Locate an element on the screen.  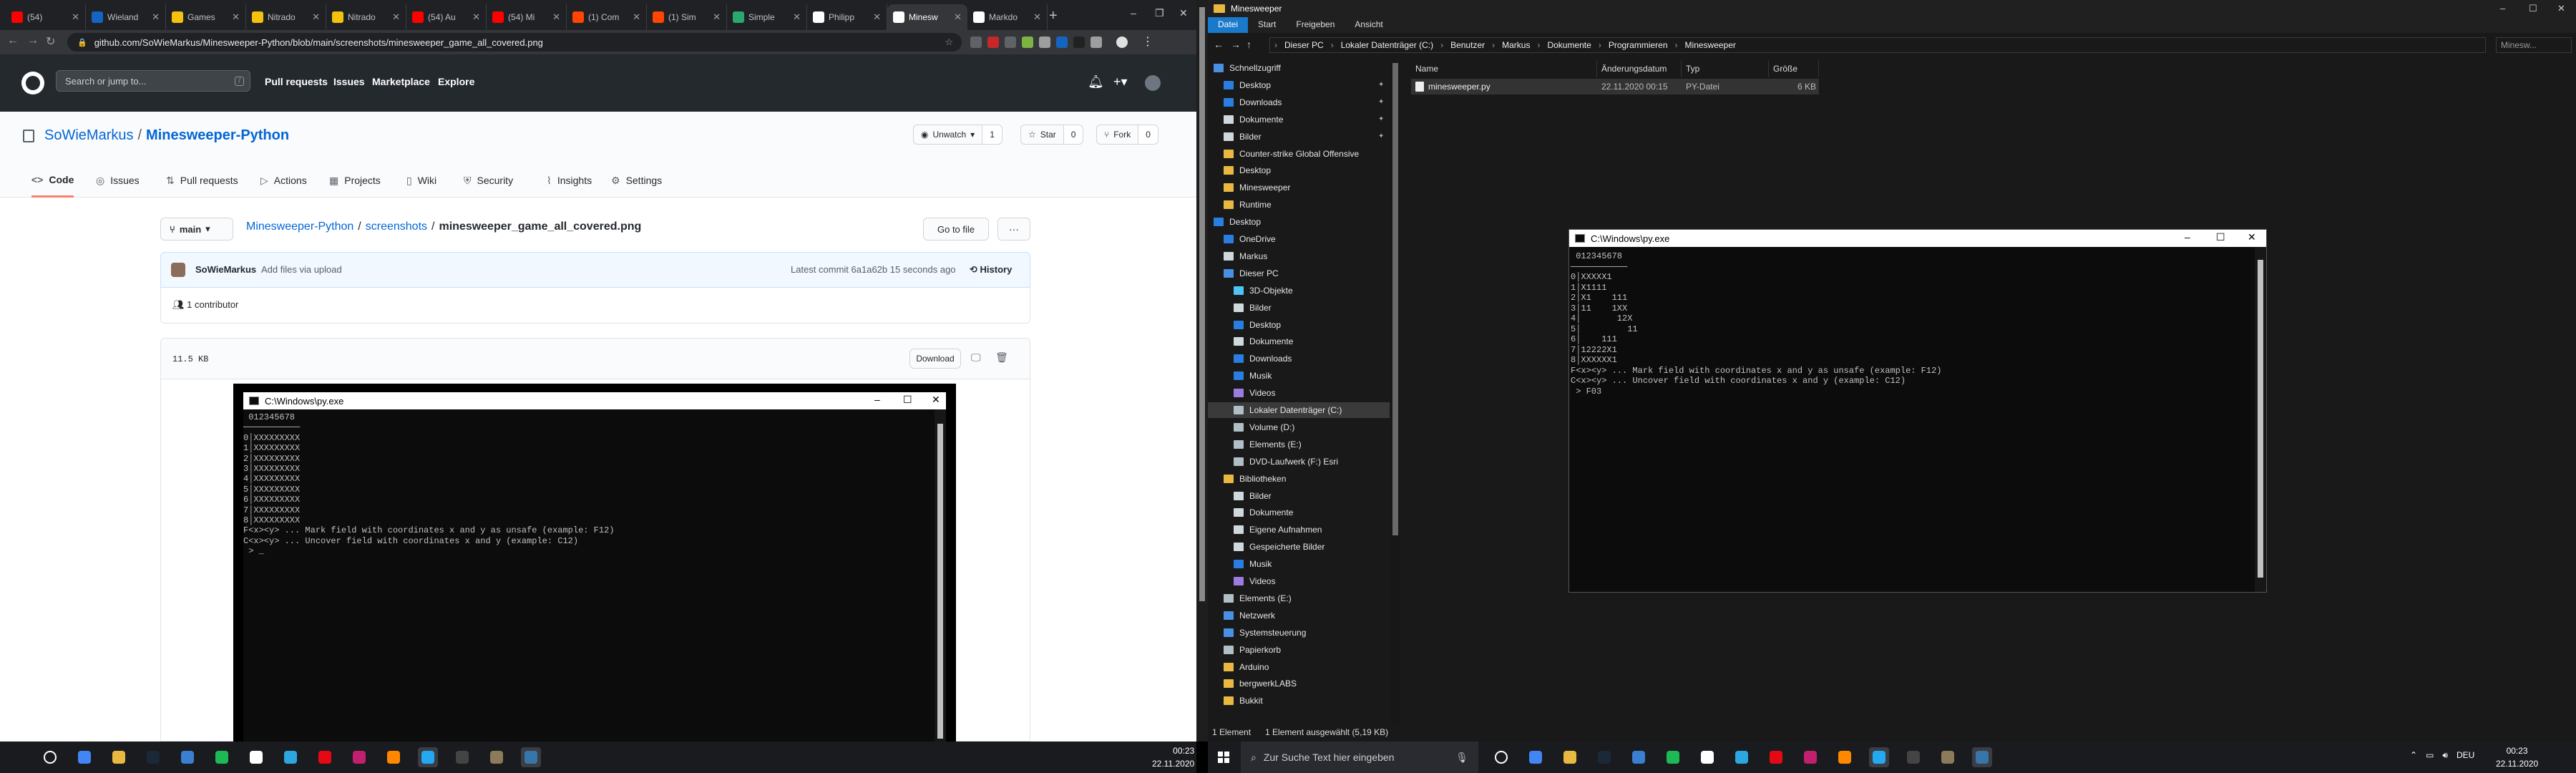
nav-item: bergwerkLABS is located at coordinates (1299, 683).